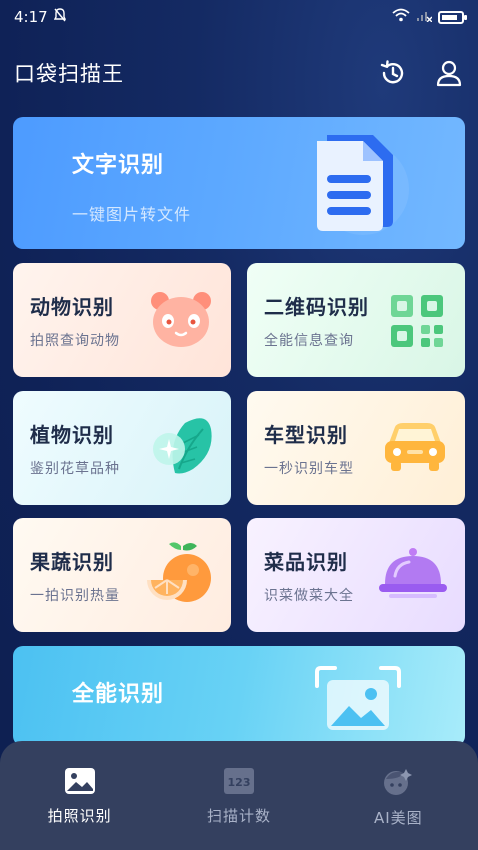 The image size is (478, 850). What do you see at coordinates (309, 341) in the screenshot?
I see `card-subtitle: 全能信息查询` at bounding box center [309, 341].